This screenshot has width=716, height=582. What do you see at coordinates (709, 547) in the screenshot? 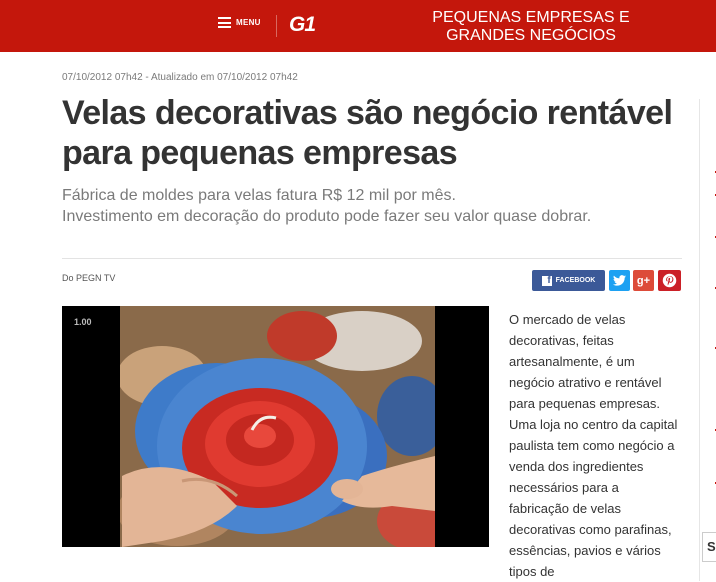
I see `sidebar-partial-label: S` at bounding box center [709, 547].